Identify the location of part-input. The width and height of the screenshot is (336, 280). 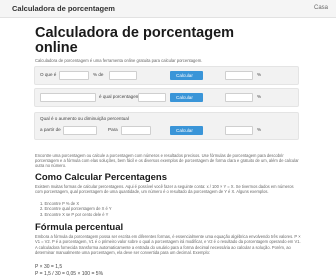
(68, 97).